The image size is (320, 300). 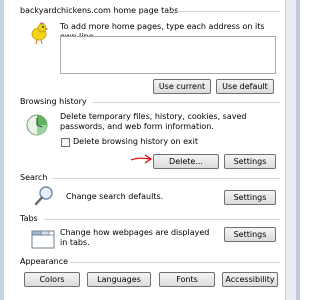 What do you see at coordinates (175, 262) in the screenshot?
I see `appearance-separator` at bounding box center [175, 262].